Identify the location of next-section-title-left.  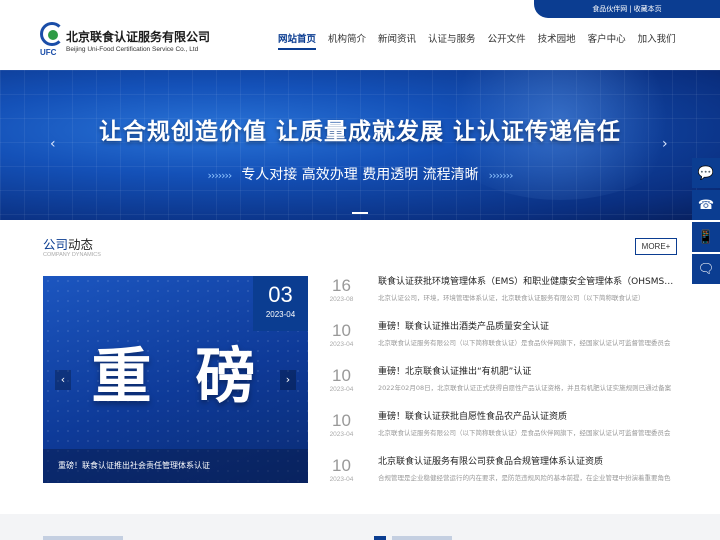
(83, 538).